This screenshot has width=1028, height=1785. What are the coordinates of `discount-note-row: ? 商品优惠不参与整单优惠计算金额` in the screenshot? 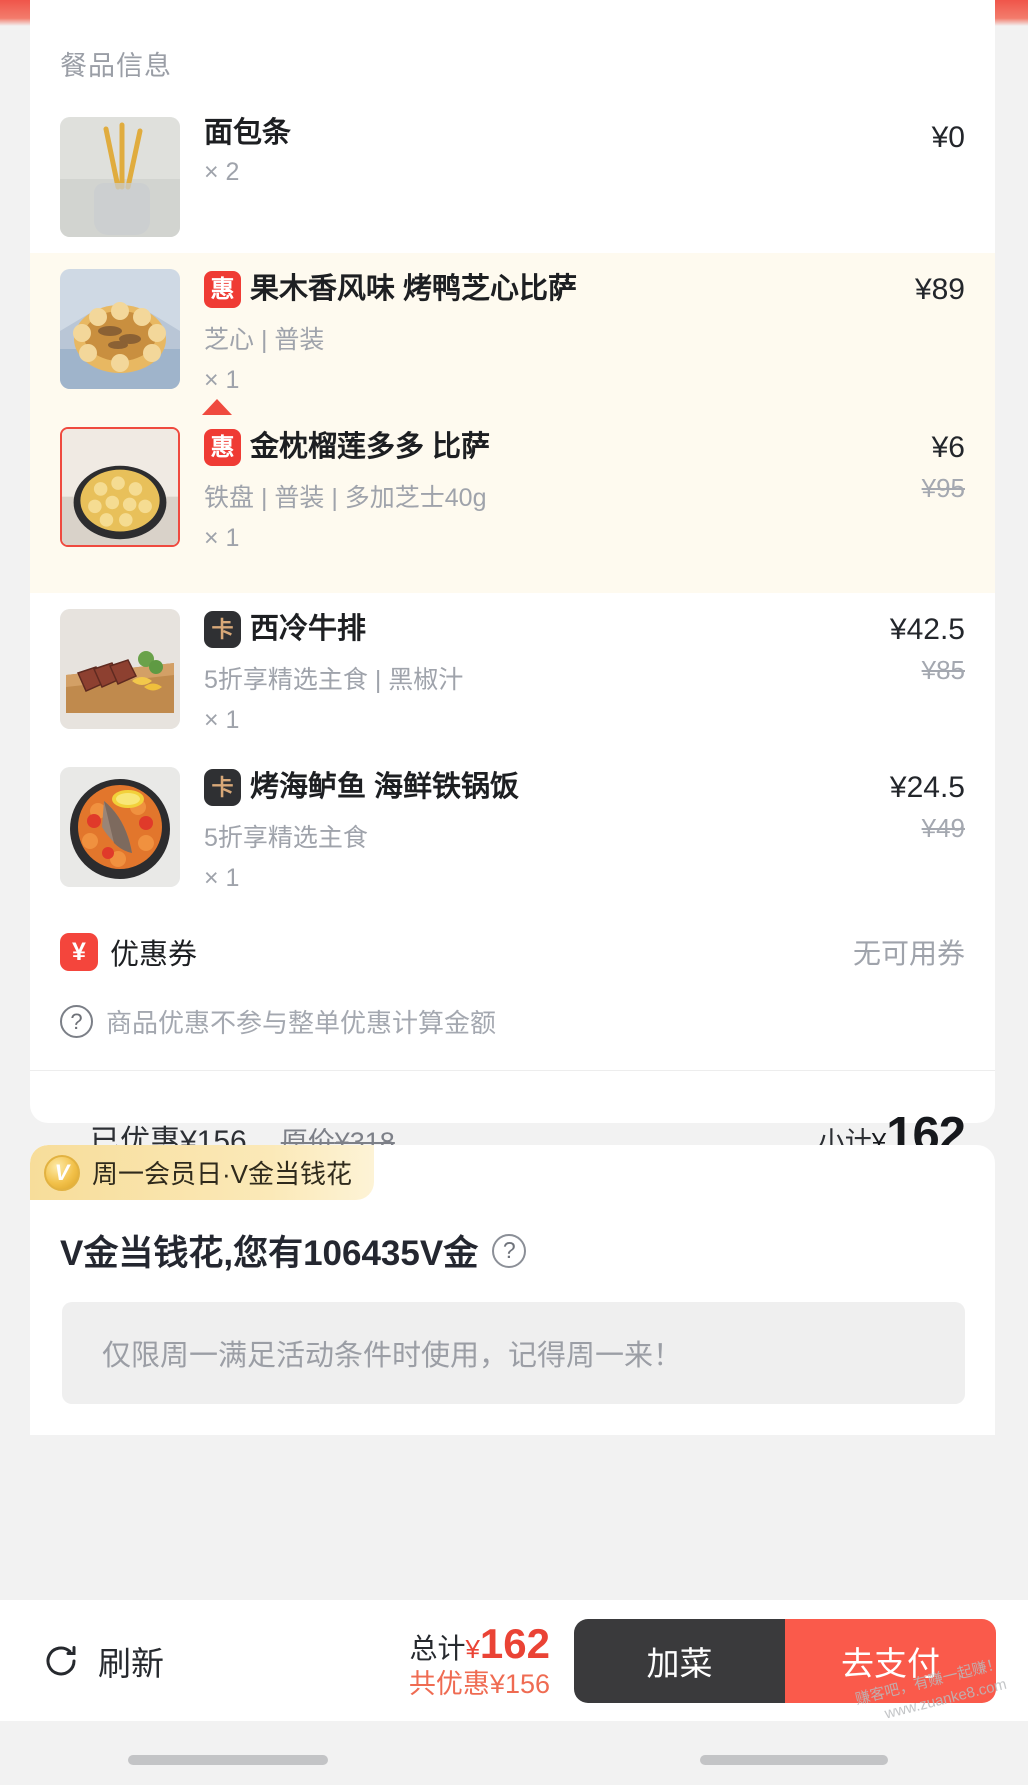 It's located at (512, 1023).